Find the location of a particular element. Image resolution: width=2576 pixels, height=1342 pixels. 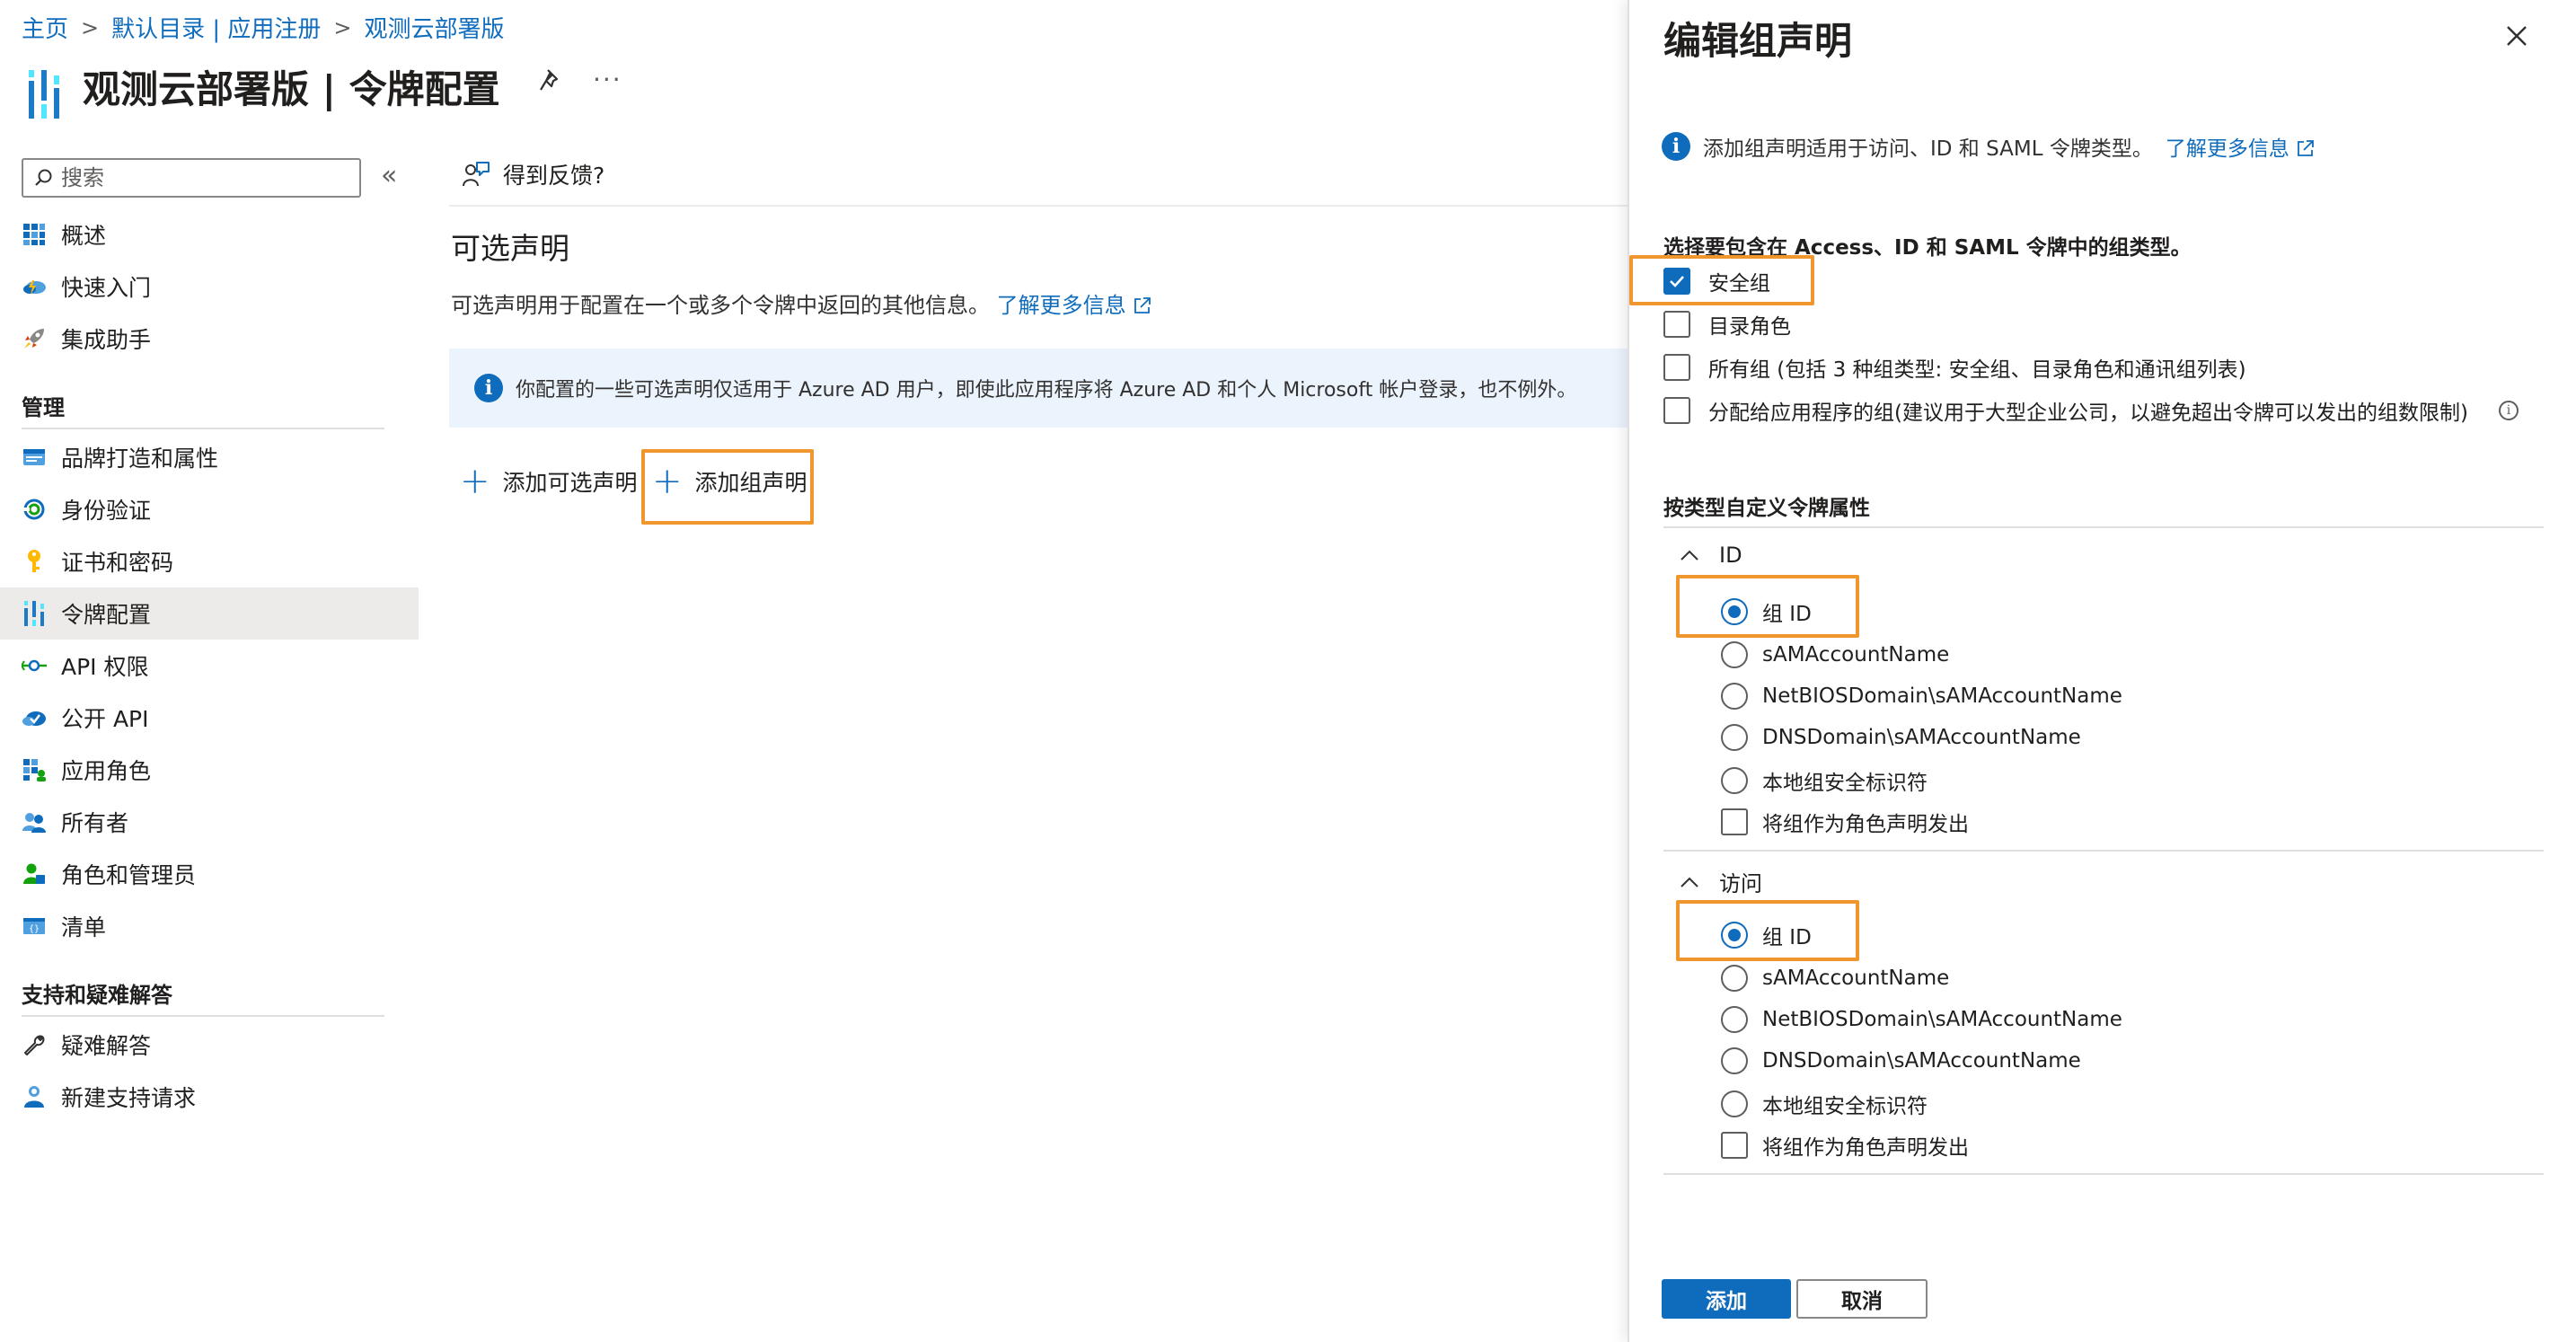

breadcrumb-home: 主页 is located at coordinates (45, 27).